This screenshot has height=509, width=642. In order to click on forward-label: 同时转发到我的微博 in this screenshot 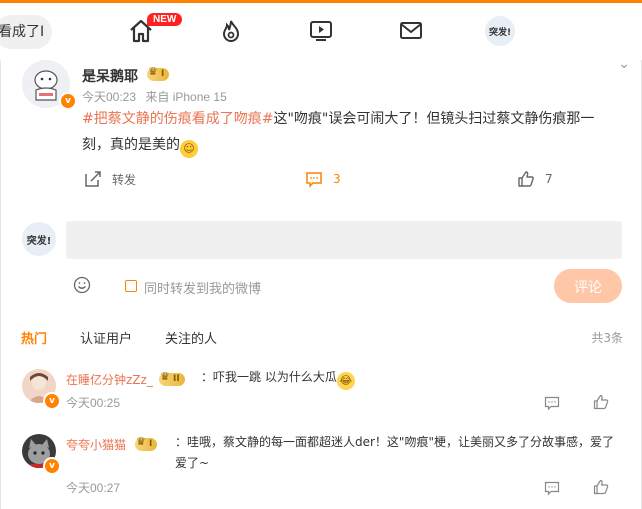, I will do `click(202, 287)`.